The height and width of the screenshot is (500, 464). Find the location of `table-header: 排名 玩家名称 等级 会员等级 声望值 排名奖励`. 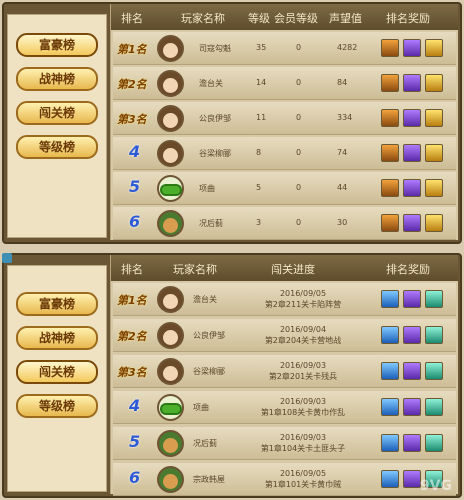

table-header: 排名 玩家名称 等级 会员等级 声望值 排名奖励 is located at coordinates (284, 17).